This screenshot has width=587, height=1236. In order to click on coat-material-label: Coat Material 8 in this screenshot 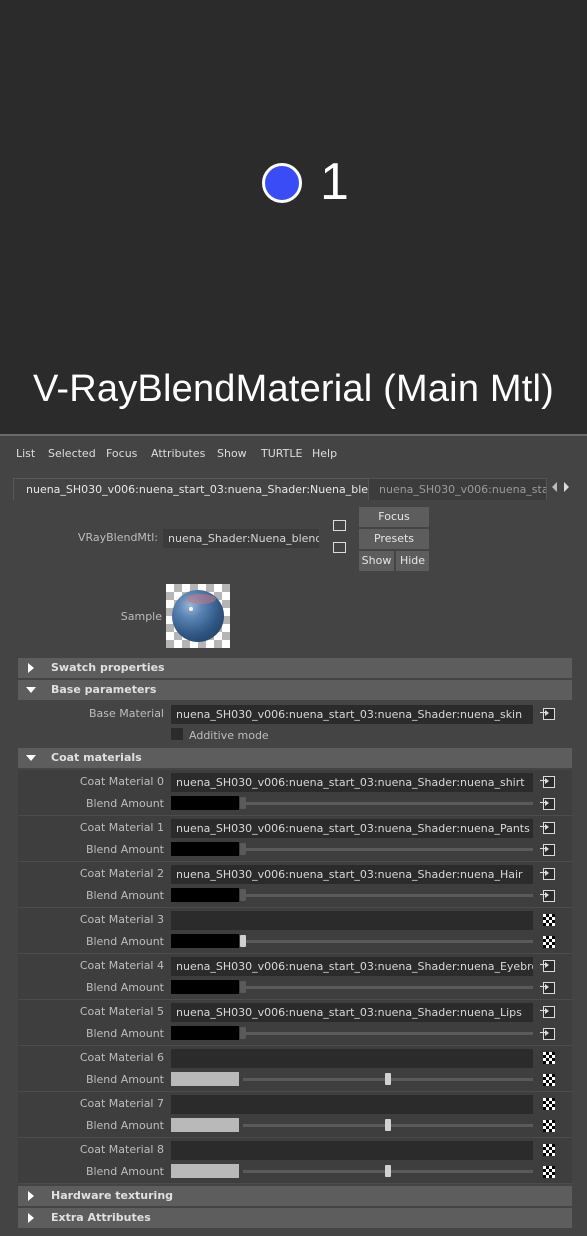, I will do `click(121, 1149)`.